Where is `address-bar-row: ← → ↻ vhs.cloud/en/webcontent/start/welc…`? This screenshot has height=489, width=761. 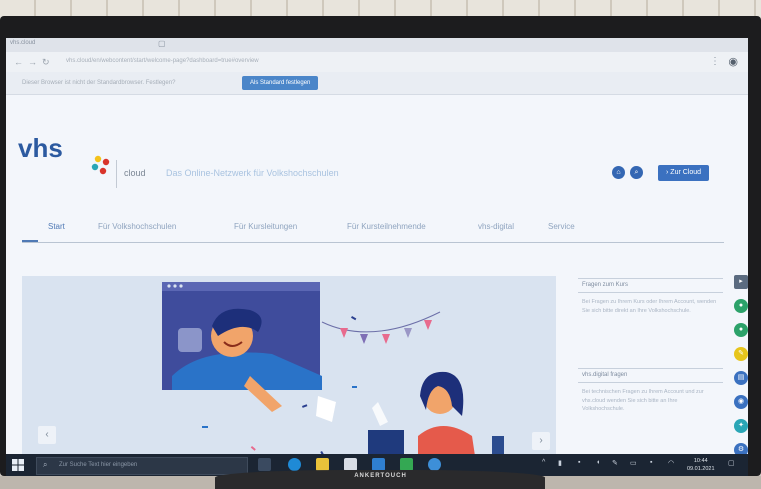
address-bar-row: ← → ↻ vhs.cloud/en/webcontent/start/welc… is located at coordinates (377, 62).